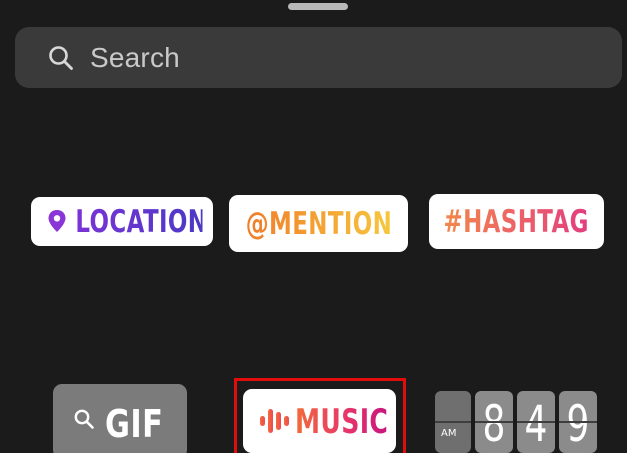  I want to click on mention-label: @MENTION, so click(318, 223).